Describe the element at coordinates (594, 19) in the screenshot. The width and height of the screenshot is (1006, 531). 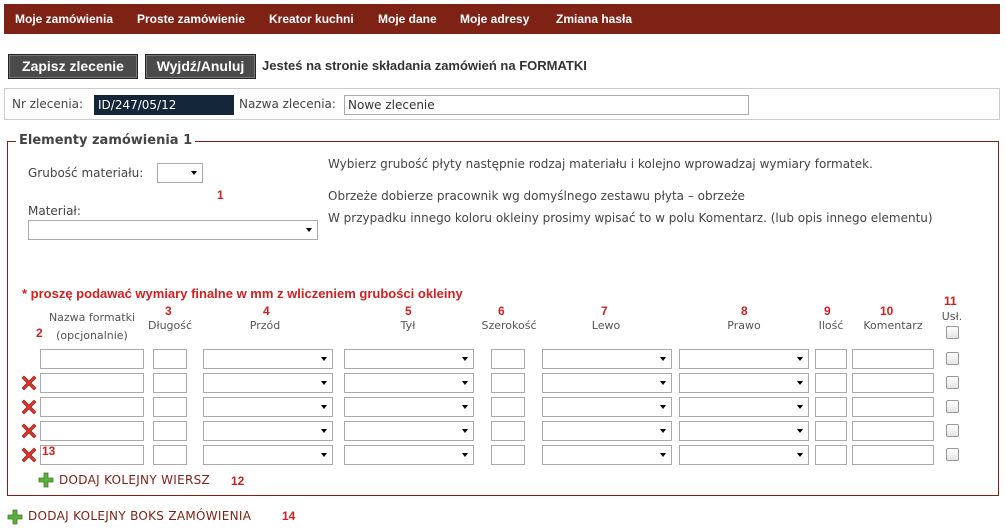
I see `nav-change-password: Zmiana hasła` at that location.